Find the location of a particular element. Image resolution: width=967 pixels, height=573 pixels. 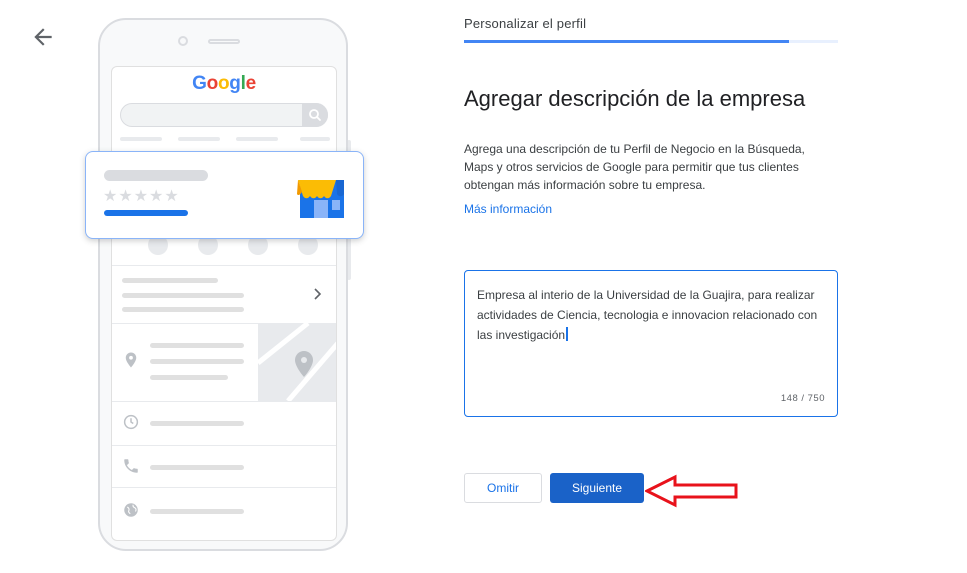

back-button is located at coordinates (43, 37).